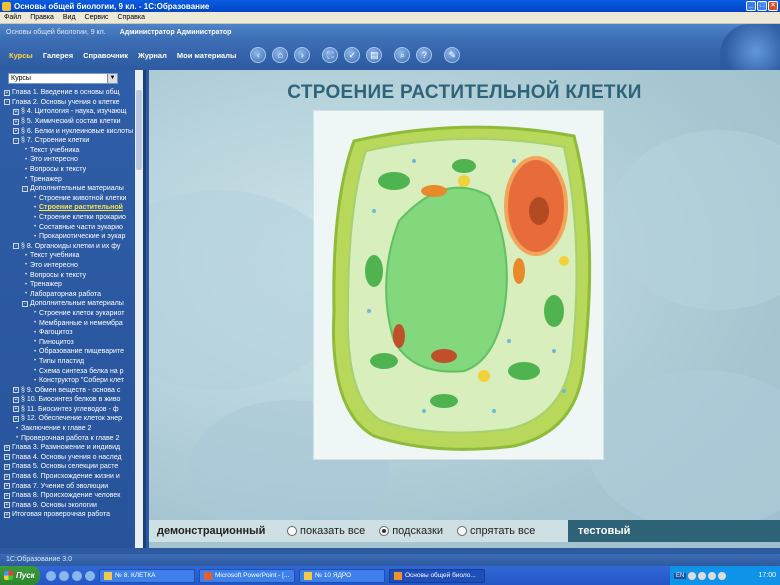 This screenshot has height=585, width=780. Describe the element at coordinates (69, 17) in the screenshot. I see `menu-view: Вид` at that location.